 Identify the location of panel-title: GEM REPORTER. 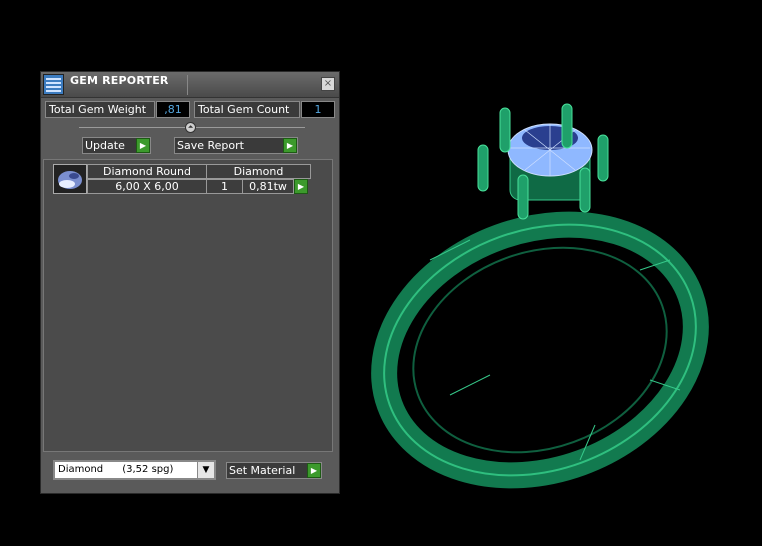
(119, 80).